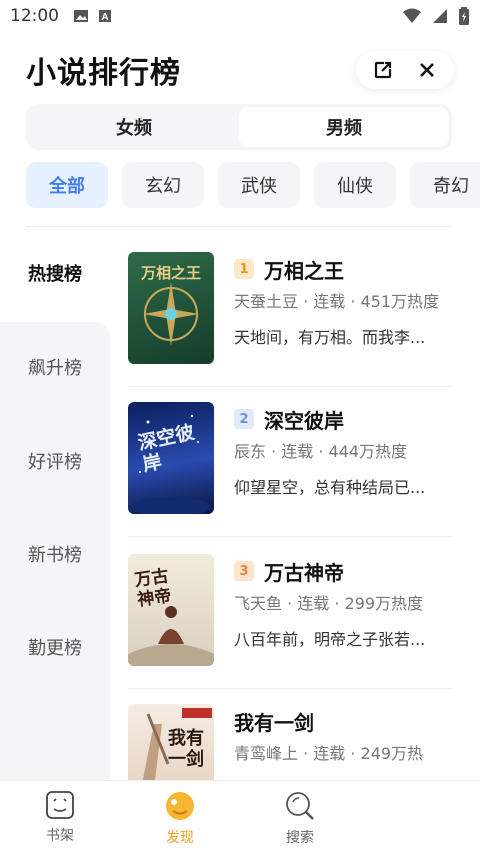 This screenshot has width=480, height=853. What do you see at coordinates (60, 805) in the screenshot?
I see `bookshelf-icon` at bounding box center [60, 805].